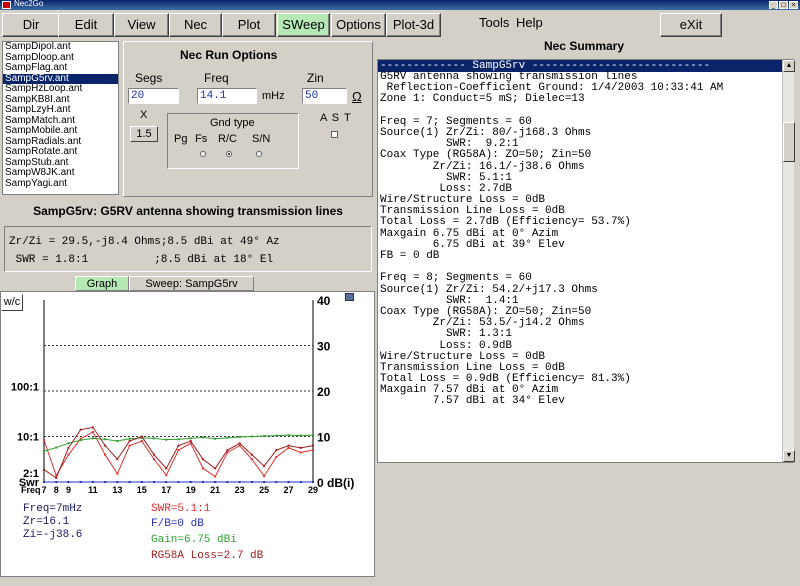  What do you see at coordinates (324, 96) in the screenshot?
I see `zin-input: 50` at bounding box center [324, 96].